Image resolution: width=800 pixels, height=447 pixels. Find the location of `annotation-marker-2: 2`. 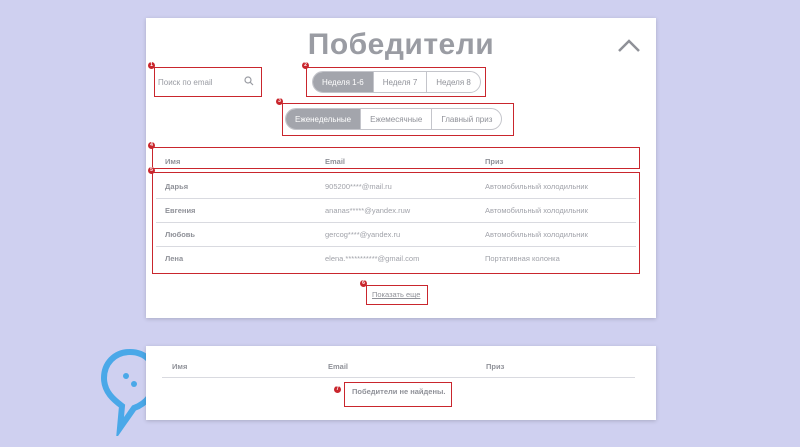

annotation-marker-2: 2 is located at coordinates (305, 65).